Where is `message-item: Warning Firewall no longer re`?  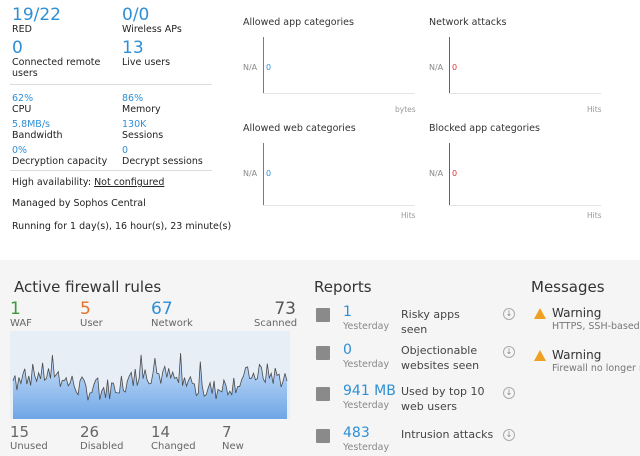
message-item: Warning Firewall no longer re is located at coordinates (587, 363).